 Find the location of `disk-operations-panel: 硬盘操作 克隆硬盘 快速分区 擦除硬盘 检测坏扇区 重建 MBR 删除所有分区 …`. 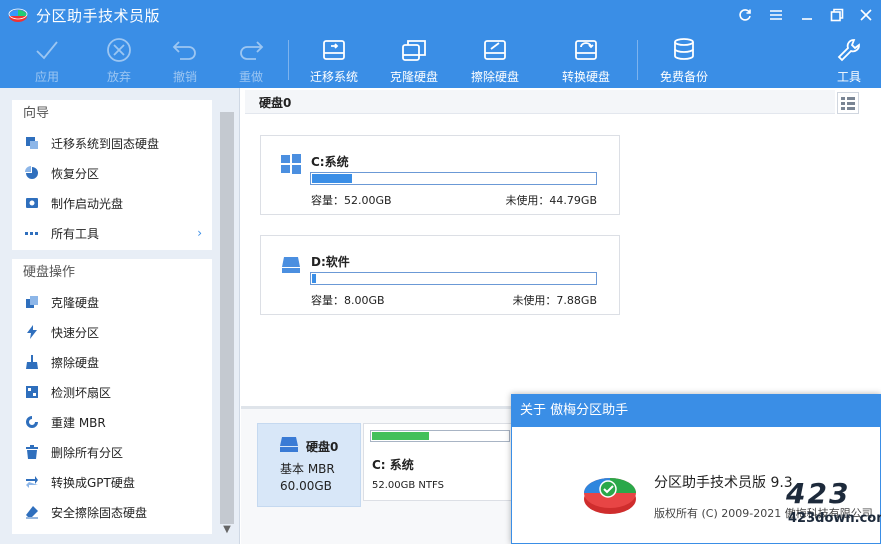

disk-operations-panel: 硬盘操作 克隆硬盘 快速分区 擦除硬盘 检测坏扇区 重建 MBR 删除所有分区 … is located at coordinates (112, 396).